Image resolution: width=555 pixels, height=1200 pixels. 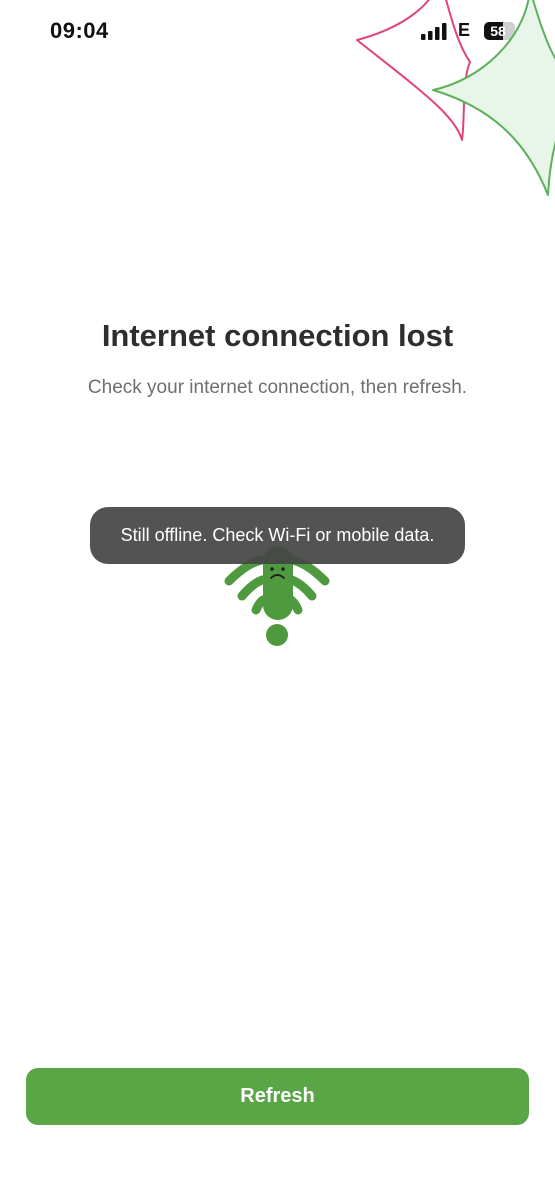 I want to click on status-time: 09:04, so click(x=79, y=30).